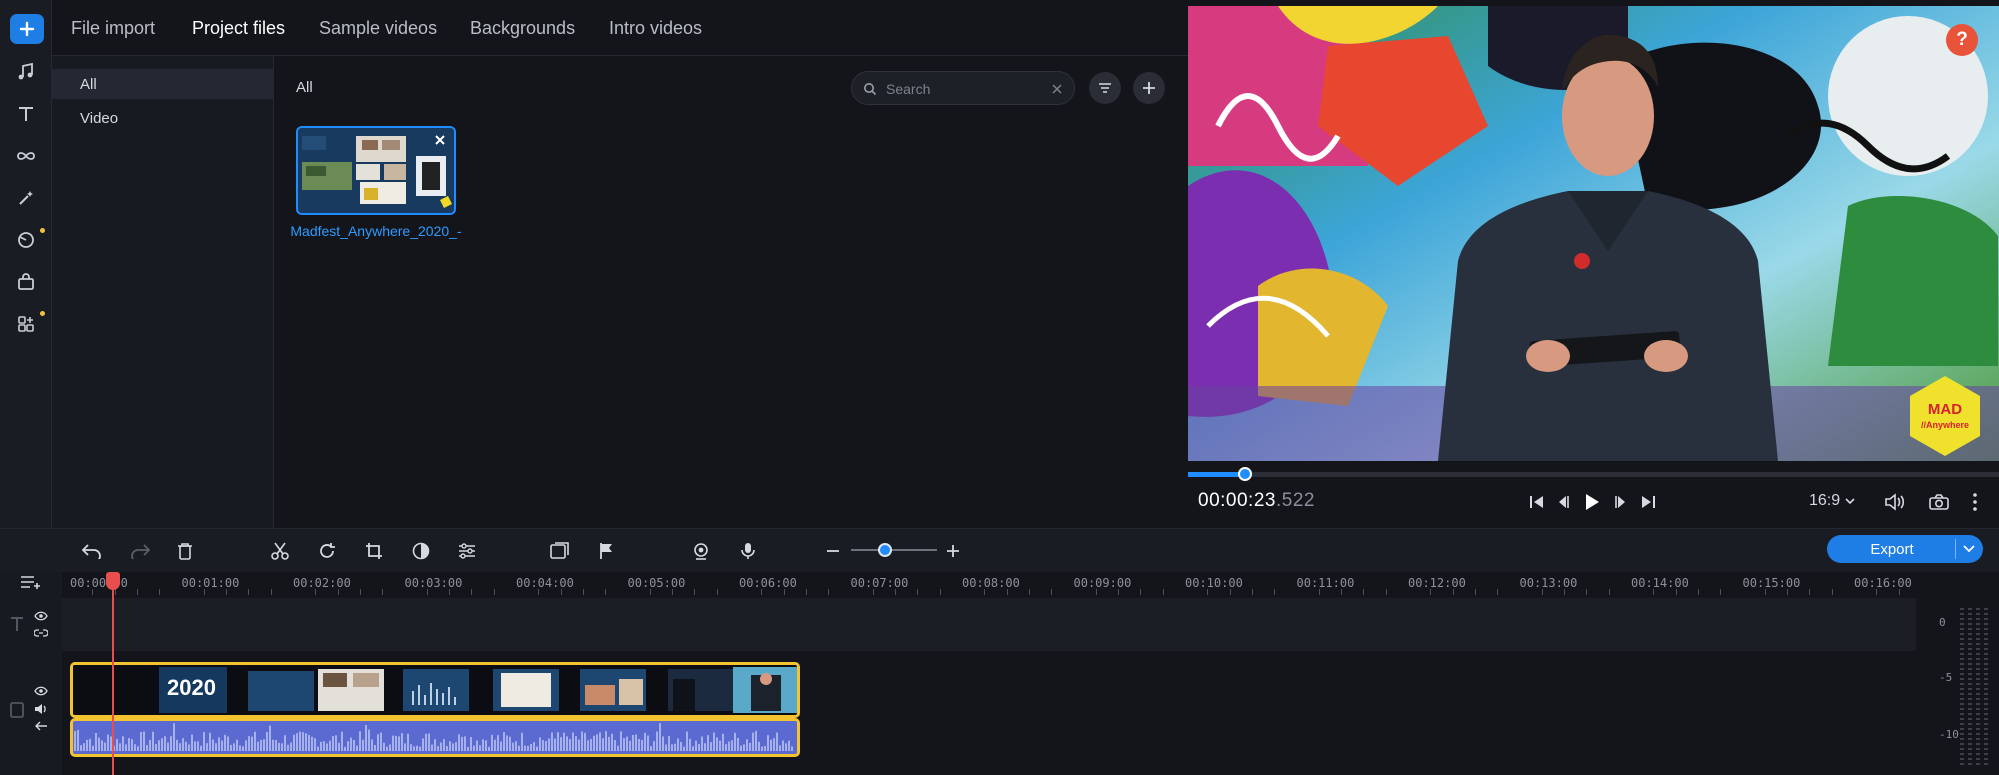 Image resolution: width=1999 pixels, height=775 pixels. What do you see at coordinates (26, 282) in the screenshot?
I see `store-button` at bounding box center [26, 282].